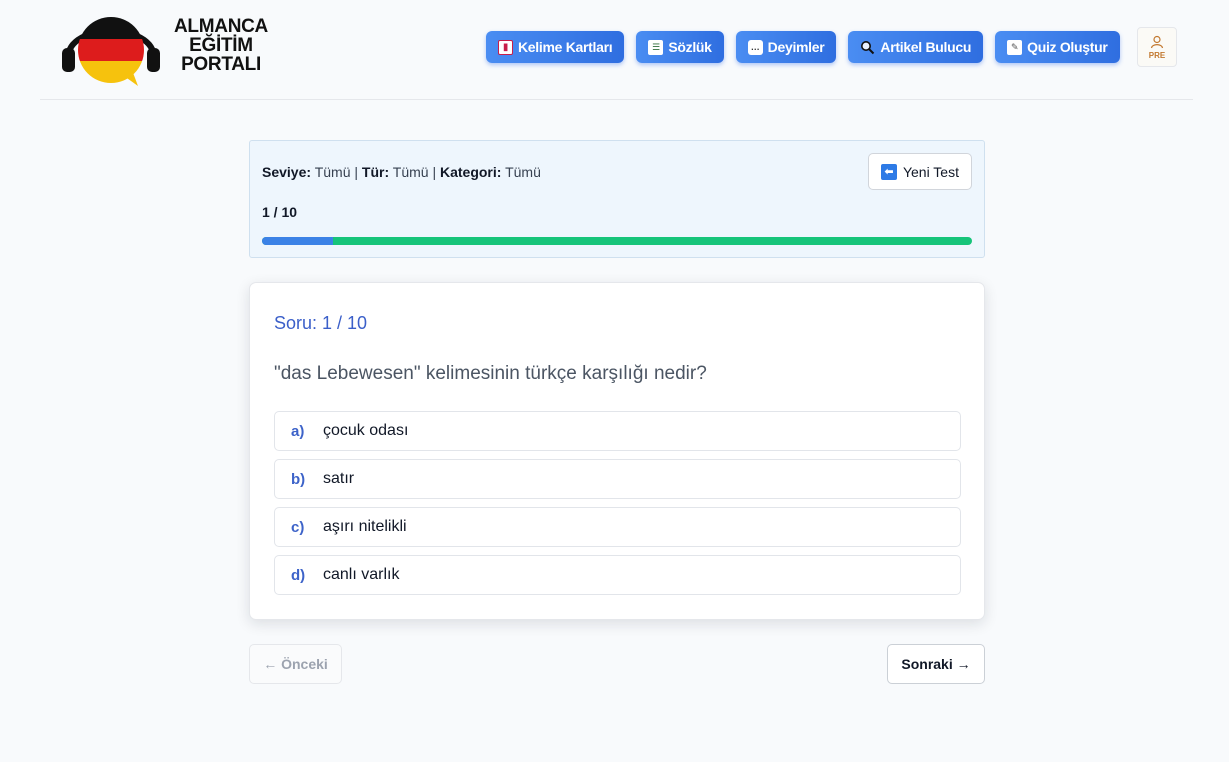  Describe the element at coordinates (298, 479) in the screenshot. I see `option-letter: b)` at that location.